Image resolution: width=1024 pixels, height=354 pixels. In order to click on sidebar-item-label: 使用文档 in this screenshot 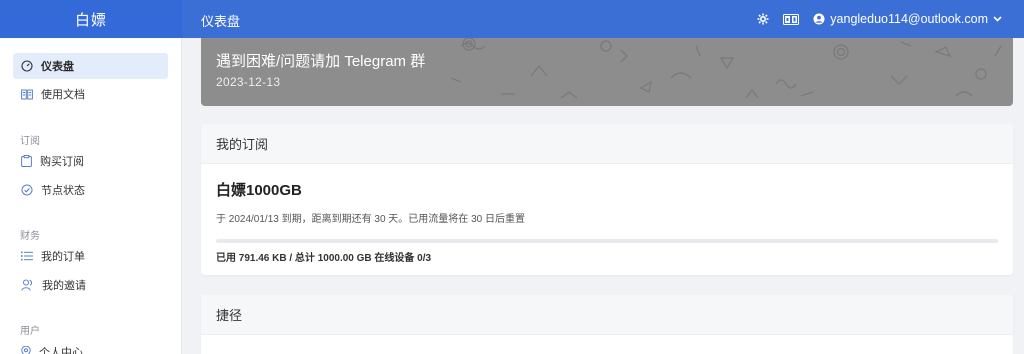, I will do `click(63, 95)`.